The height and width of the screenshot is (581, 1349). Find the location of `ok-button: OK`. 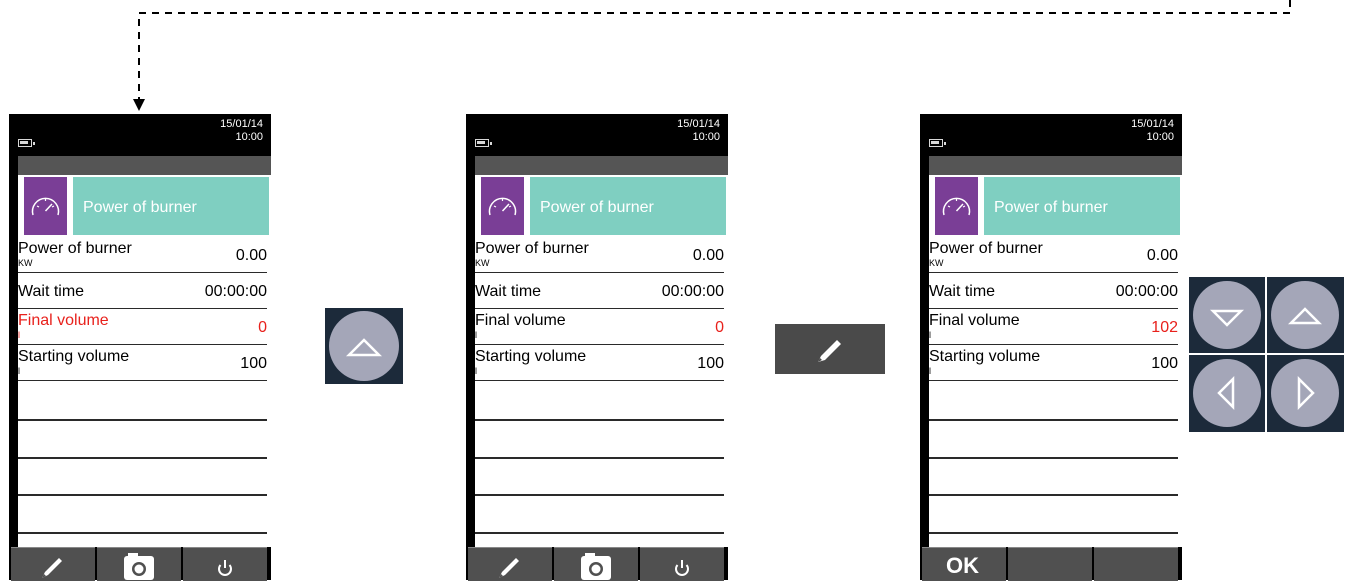

ok-button: OK is located at coordinates (964, 564).